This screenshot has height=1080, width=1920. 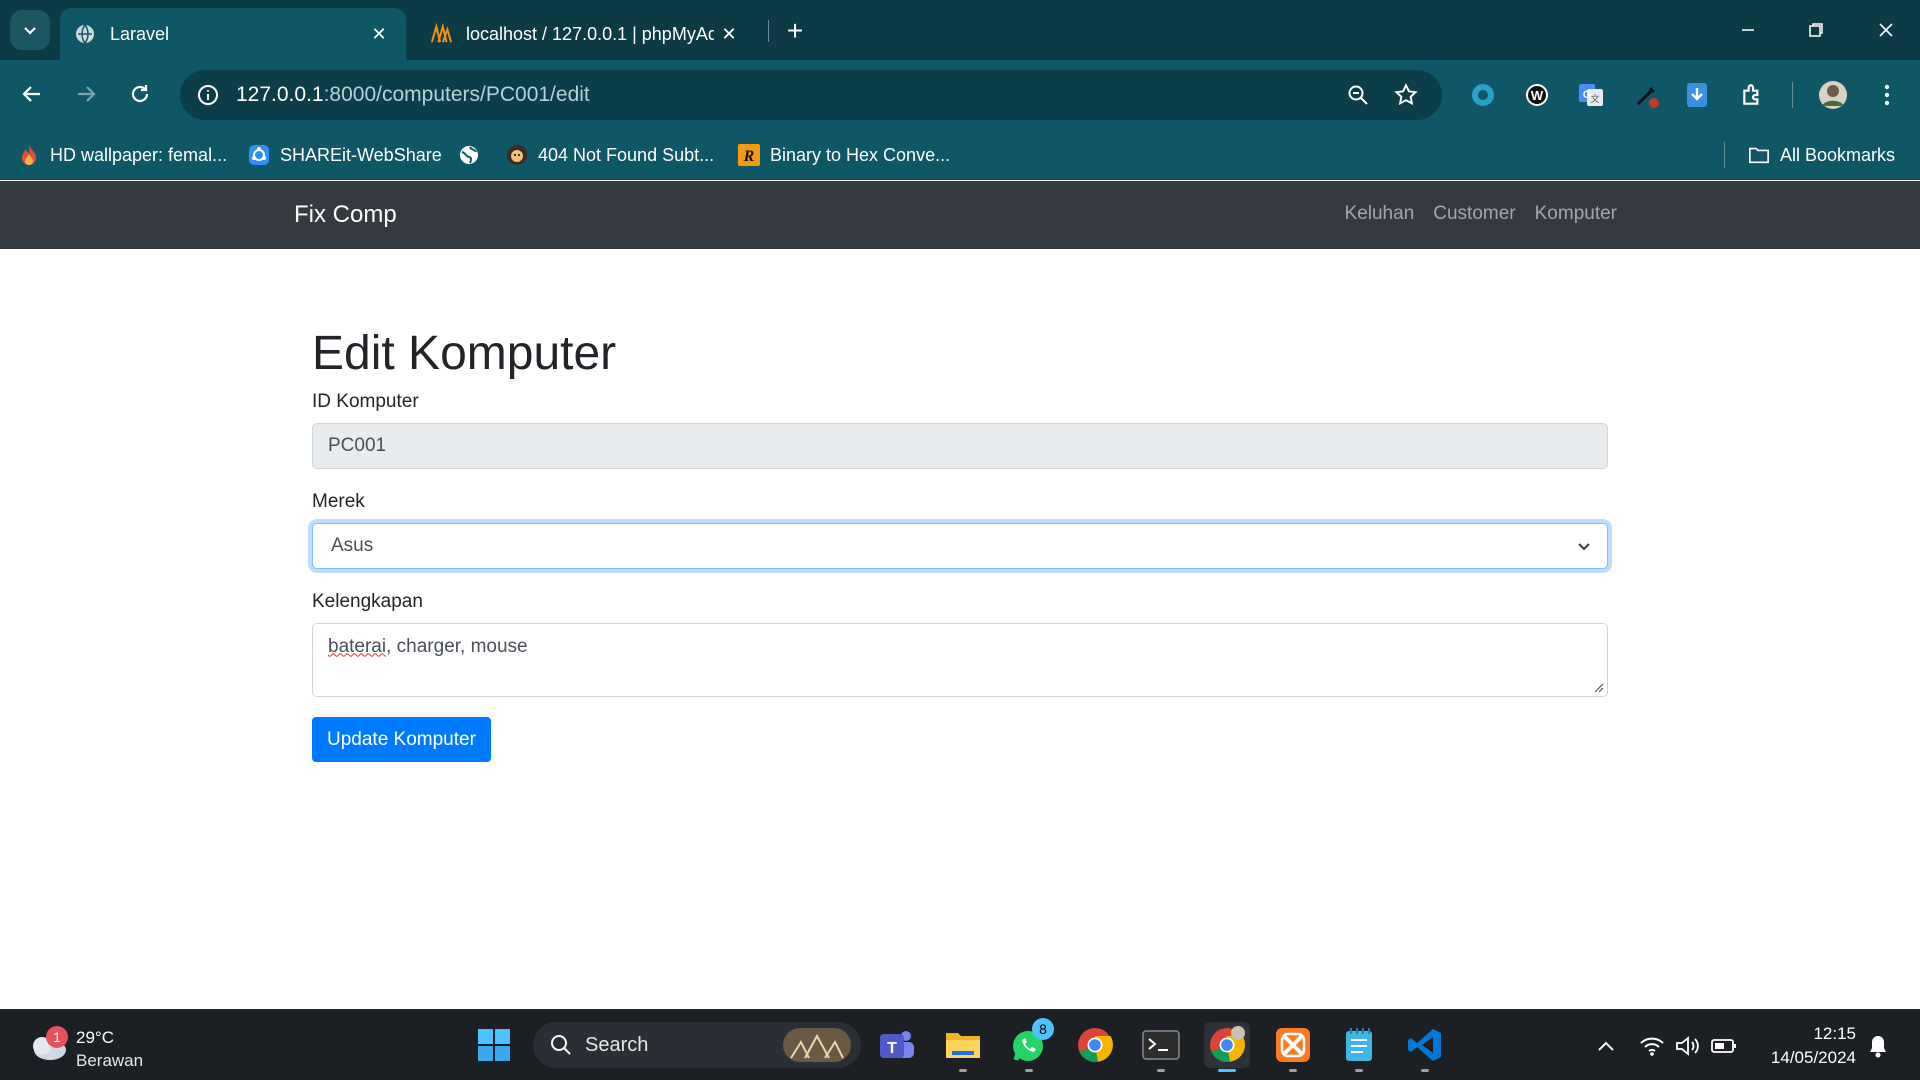 What do you see at coordinates (30, 30) in the screenshot?
I see `tab-search-button` at bounding box center [30, 30].